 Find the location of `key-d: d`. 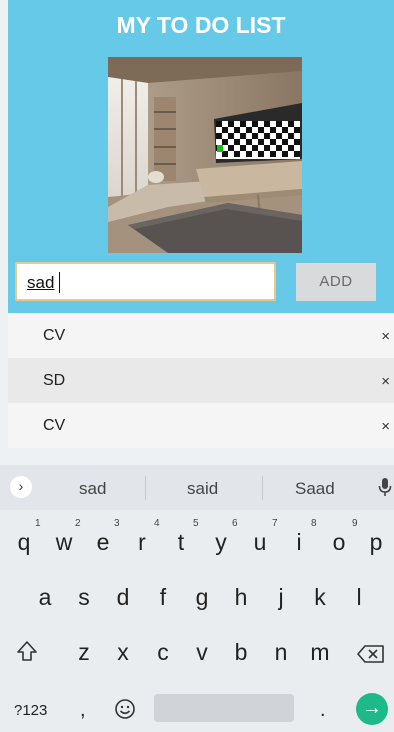

key-d: d is located at coordinates (123, 597).